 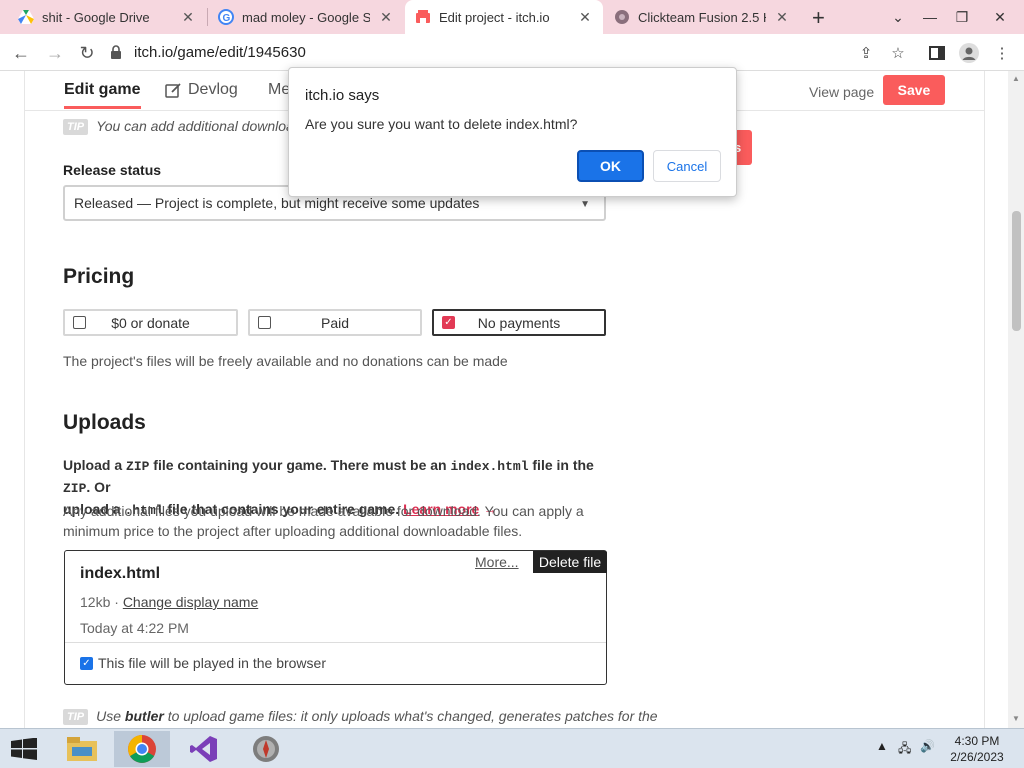 I want to click on pricing-option-paid: Paid, so click(x=335, y=322).